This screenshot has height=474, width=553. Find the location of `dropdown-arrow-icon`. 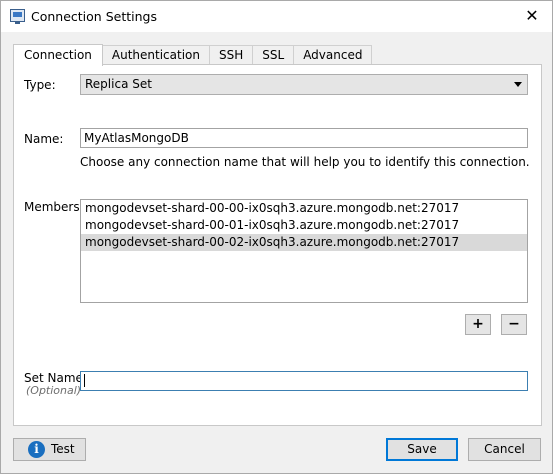

dropdown-arrow-icon is located at coordinates (518, 84).